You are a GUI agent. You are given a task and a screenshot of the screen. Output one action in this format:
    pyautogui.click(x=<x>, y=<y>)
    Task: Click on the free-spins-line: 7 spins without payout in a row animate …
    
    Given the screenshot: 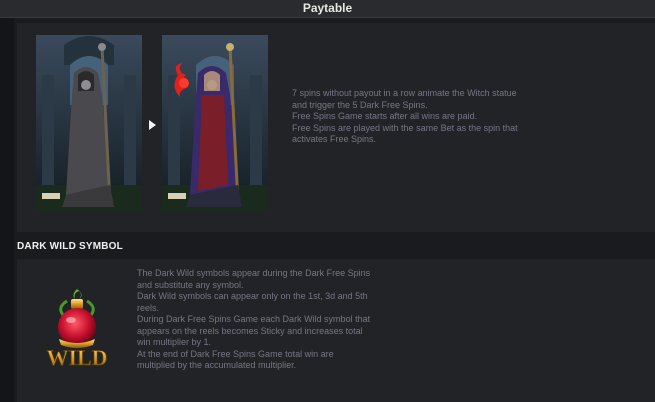 What is the action you would take?
    pyautogui.click(x=404, y=93)
    